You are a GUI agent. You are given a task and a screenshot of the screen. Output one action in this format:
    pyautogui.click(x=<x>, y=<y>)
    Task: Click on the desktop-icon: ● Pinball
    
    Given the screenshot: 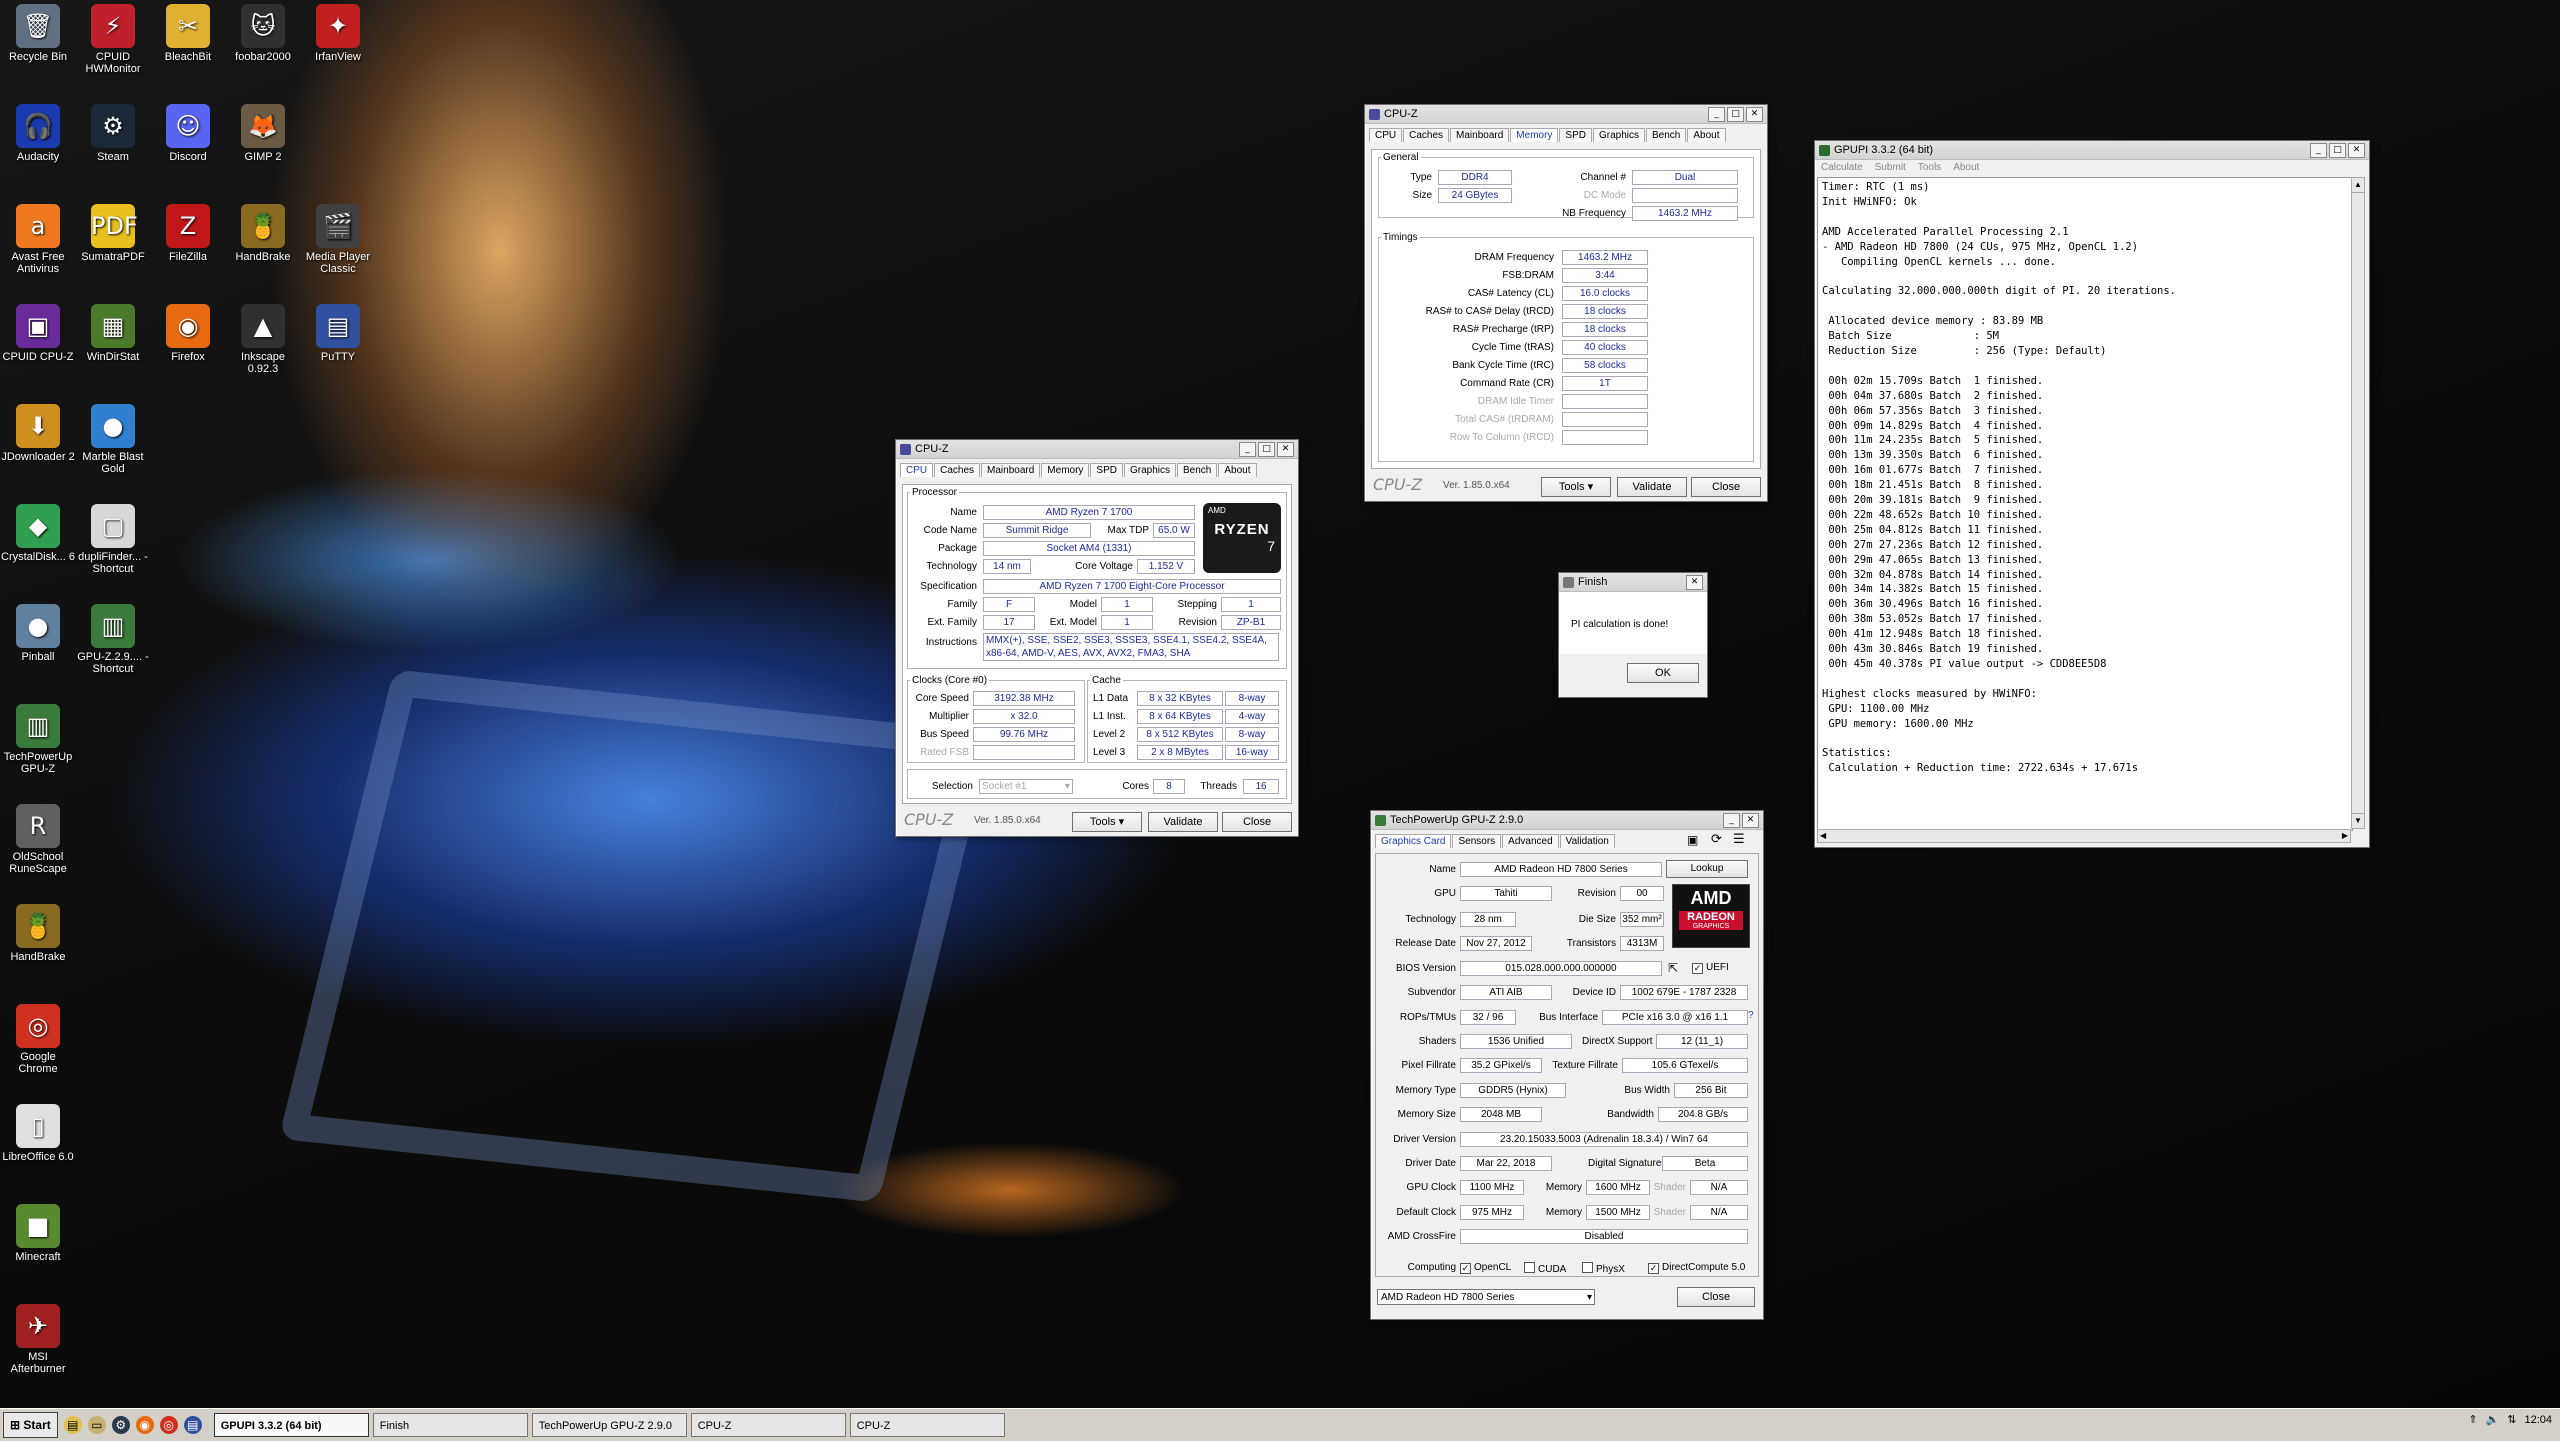 What is the action you would take?
    pyautogui.click(x=38, y=633)
    